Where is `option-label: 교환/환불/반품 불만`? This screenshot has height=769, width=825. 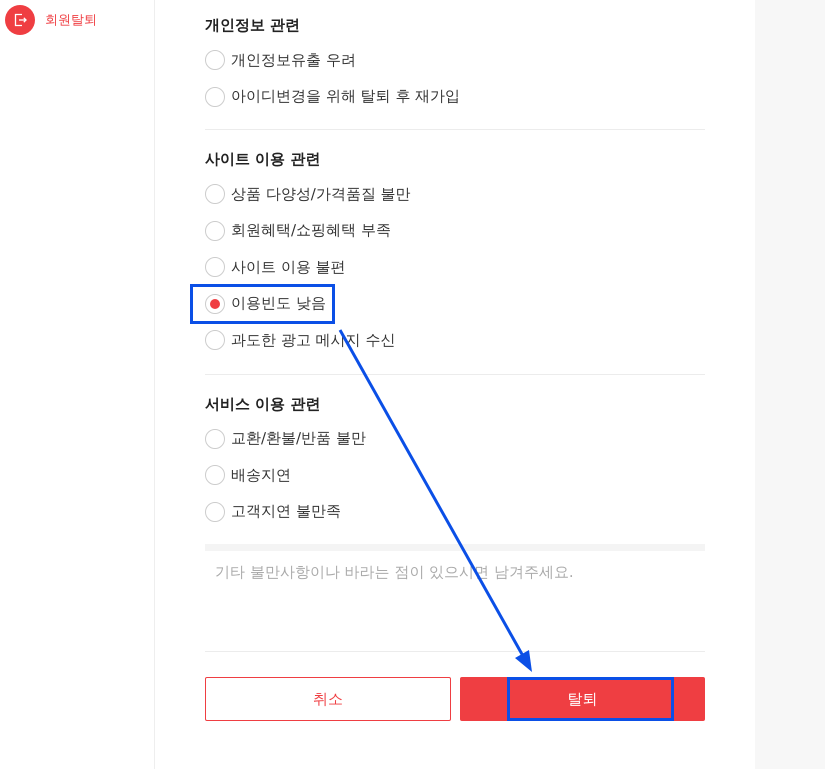
option-label: 교환/환불/반품 불만 is located at coordinates (298, 438).